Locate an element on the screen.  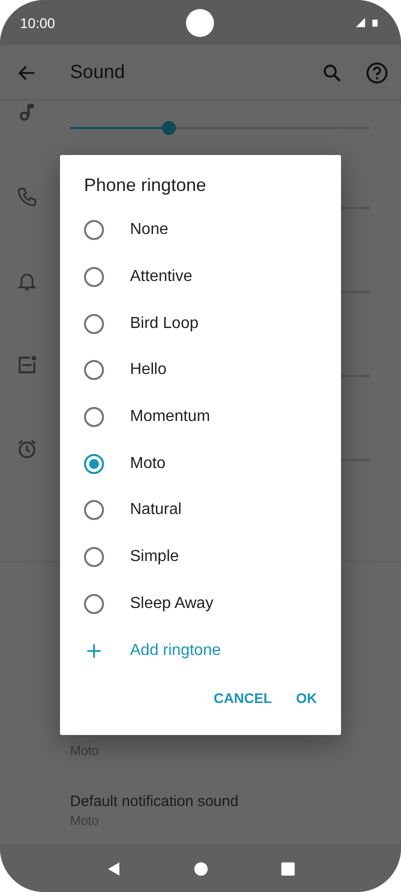
home-icon is located at coordinates (200, 869).